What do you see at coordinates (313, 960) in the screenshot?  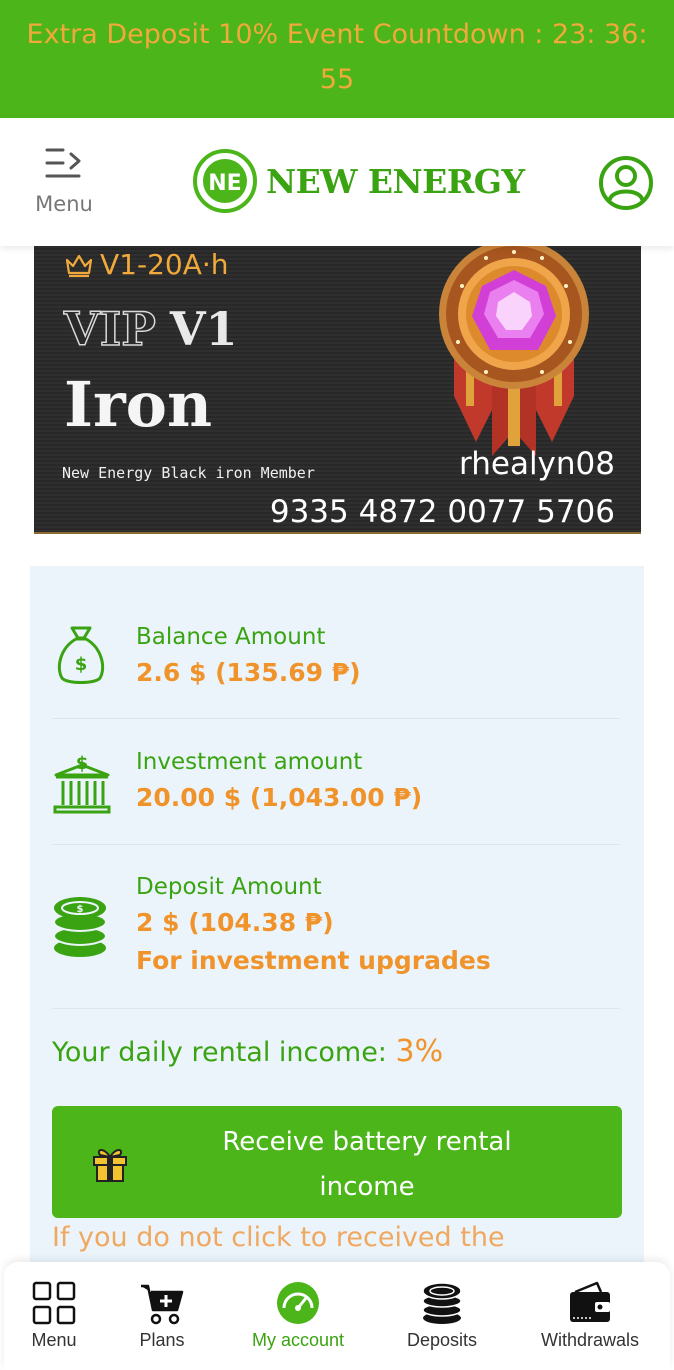 I see `deposit-note: For investment upgrades` at bounding box center [313, 960].